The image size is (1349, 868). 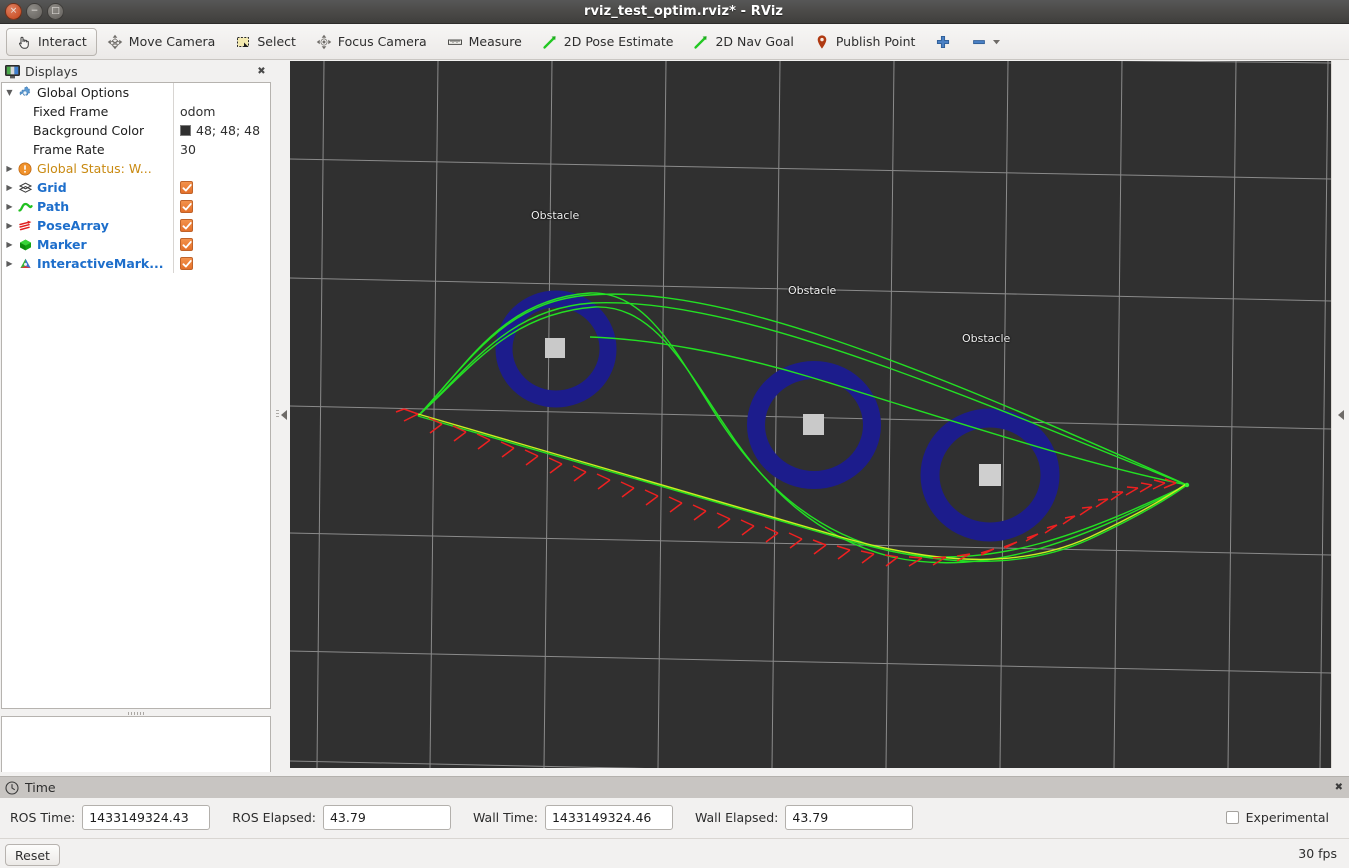 I want to click on tool-2d-pose-estimate: 2D Pose Estimate, so click(x=608, y=42).